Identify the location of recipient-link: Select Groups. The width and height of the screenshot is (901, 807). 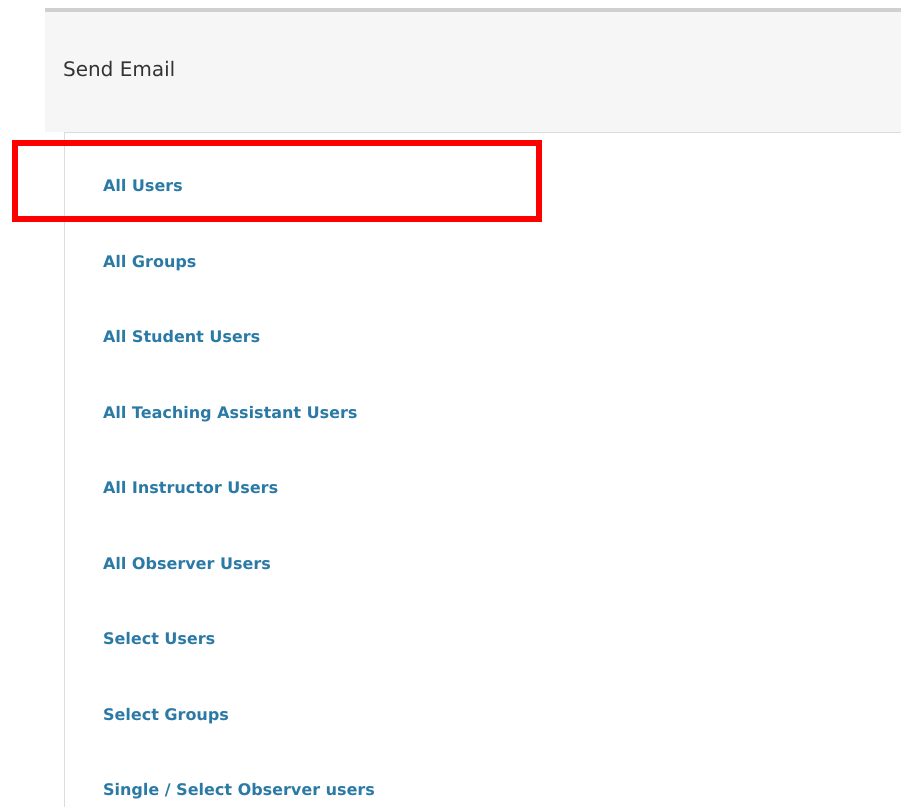
(166, 714).